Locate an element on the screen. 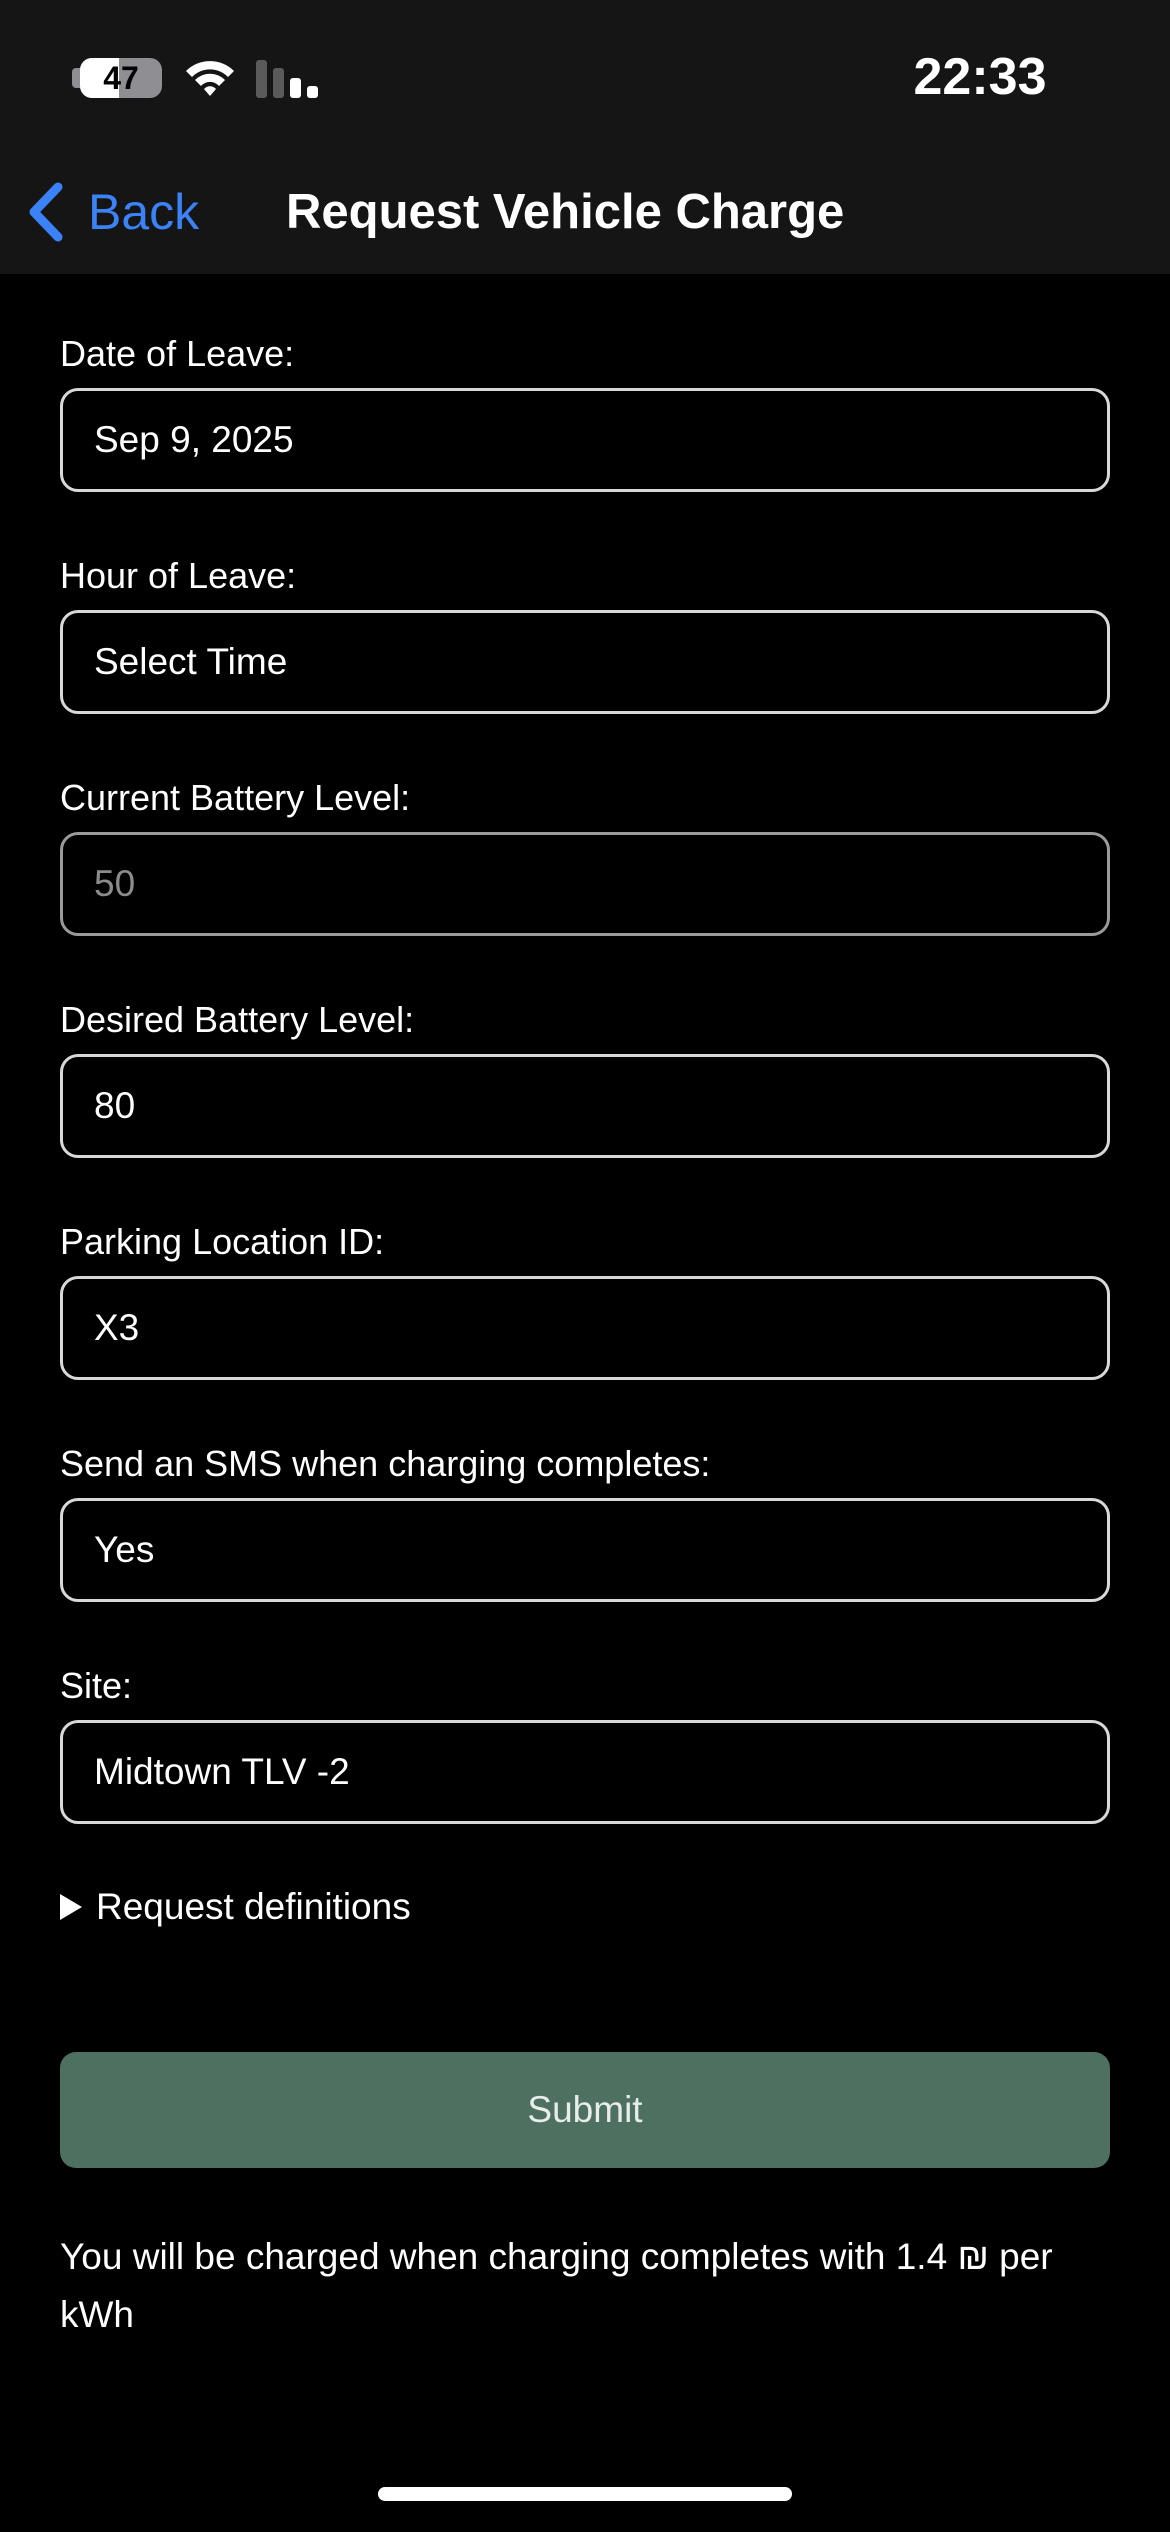  cellular-signal-icon is located at coordinates (287, 79).